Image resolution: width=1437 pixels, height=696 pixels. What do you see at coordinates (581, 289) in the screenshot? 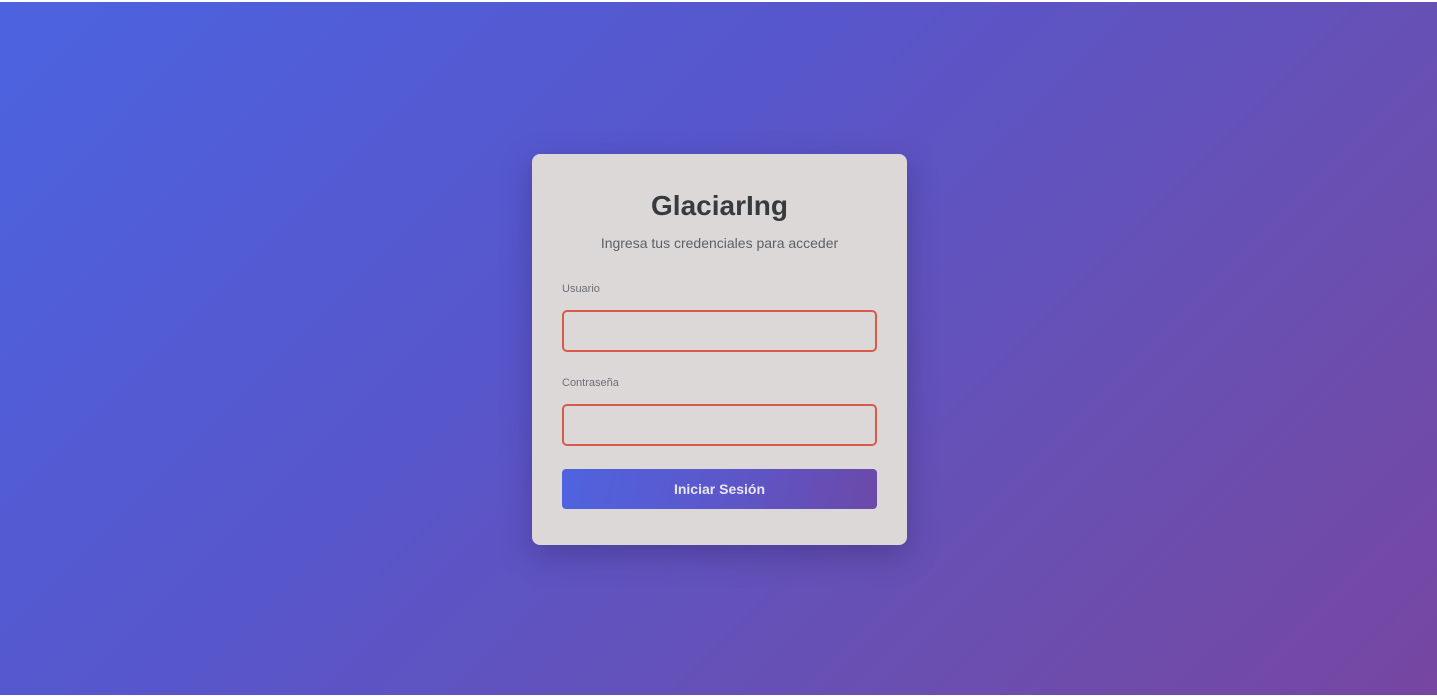
I see `username-label: Usuario` at bounding box center [581, 289].